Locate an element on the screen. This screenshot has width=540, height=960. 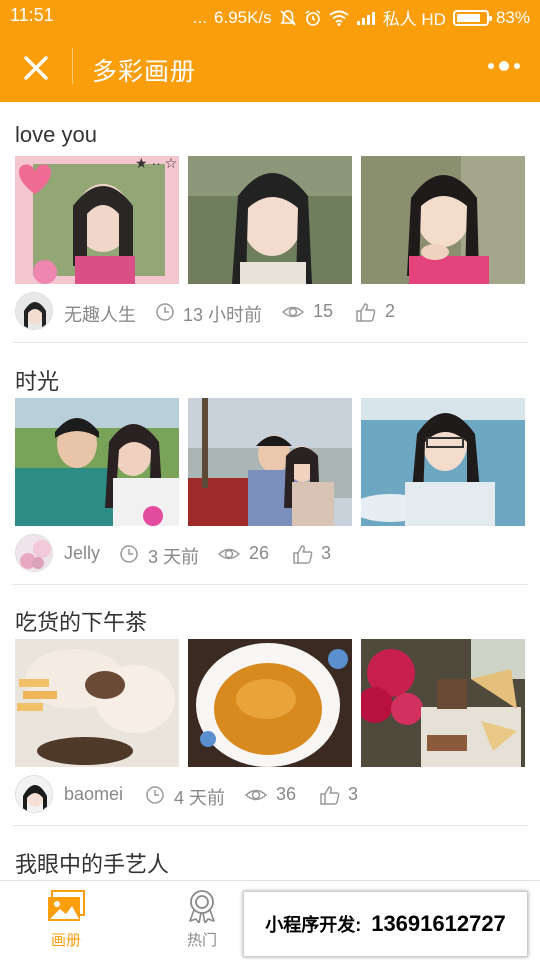
view-count: 36 is located at coordinates (286, 794).